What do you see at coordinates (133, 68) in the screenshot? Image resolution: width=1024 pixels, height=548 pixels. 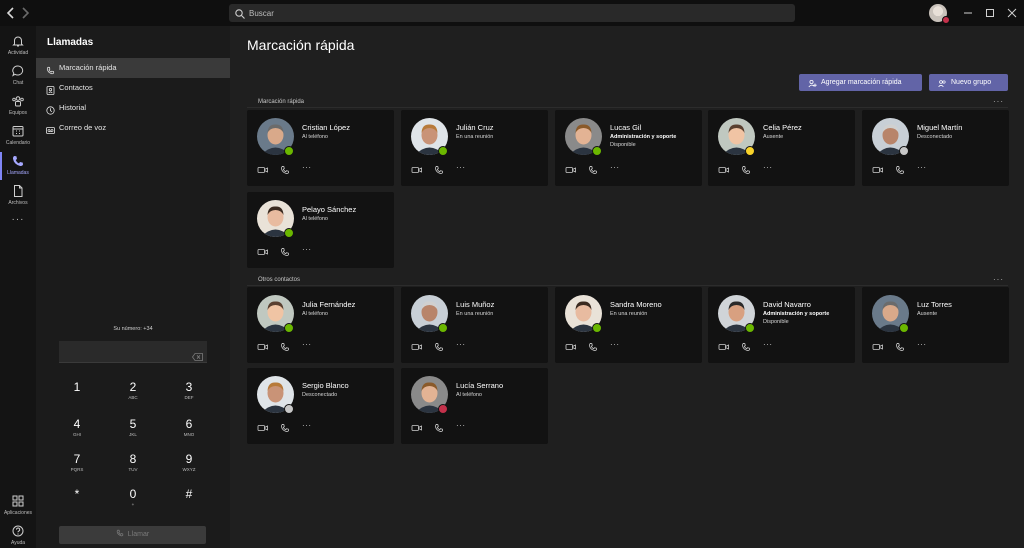 I see `menu-item-speed-dial: Marcación rápida` at bounding box center [133, 68].